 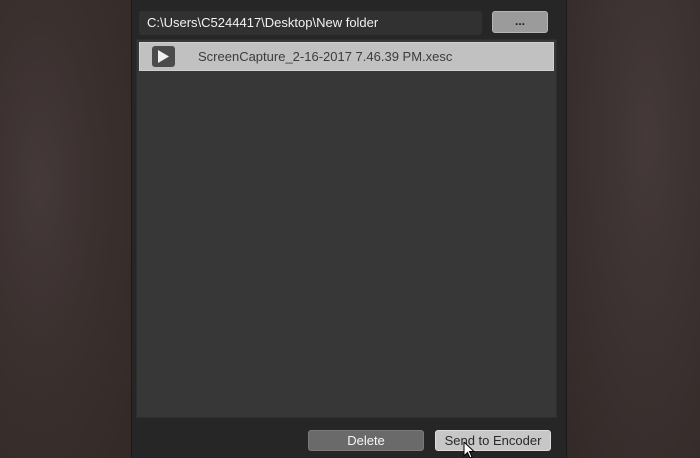 I want to click on list-item: ScreenCapture_2-16-2017 7.46.39 PM.xesc, so click(x=346, y=56).